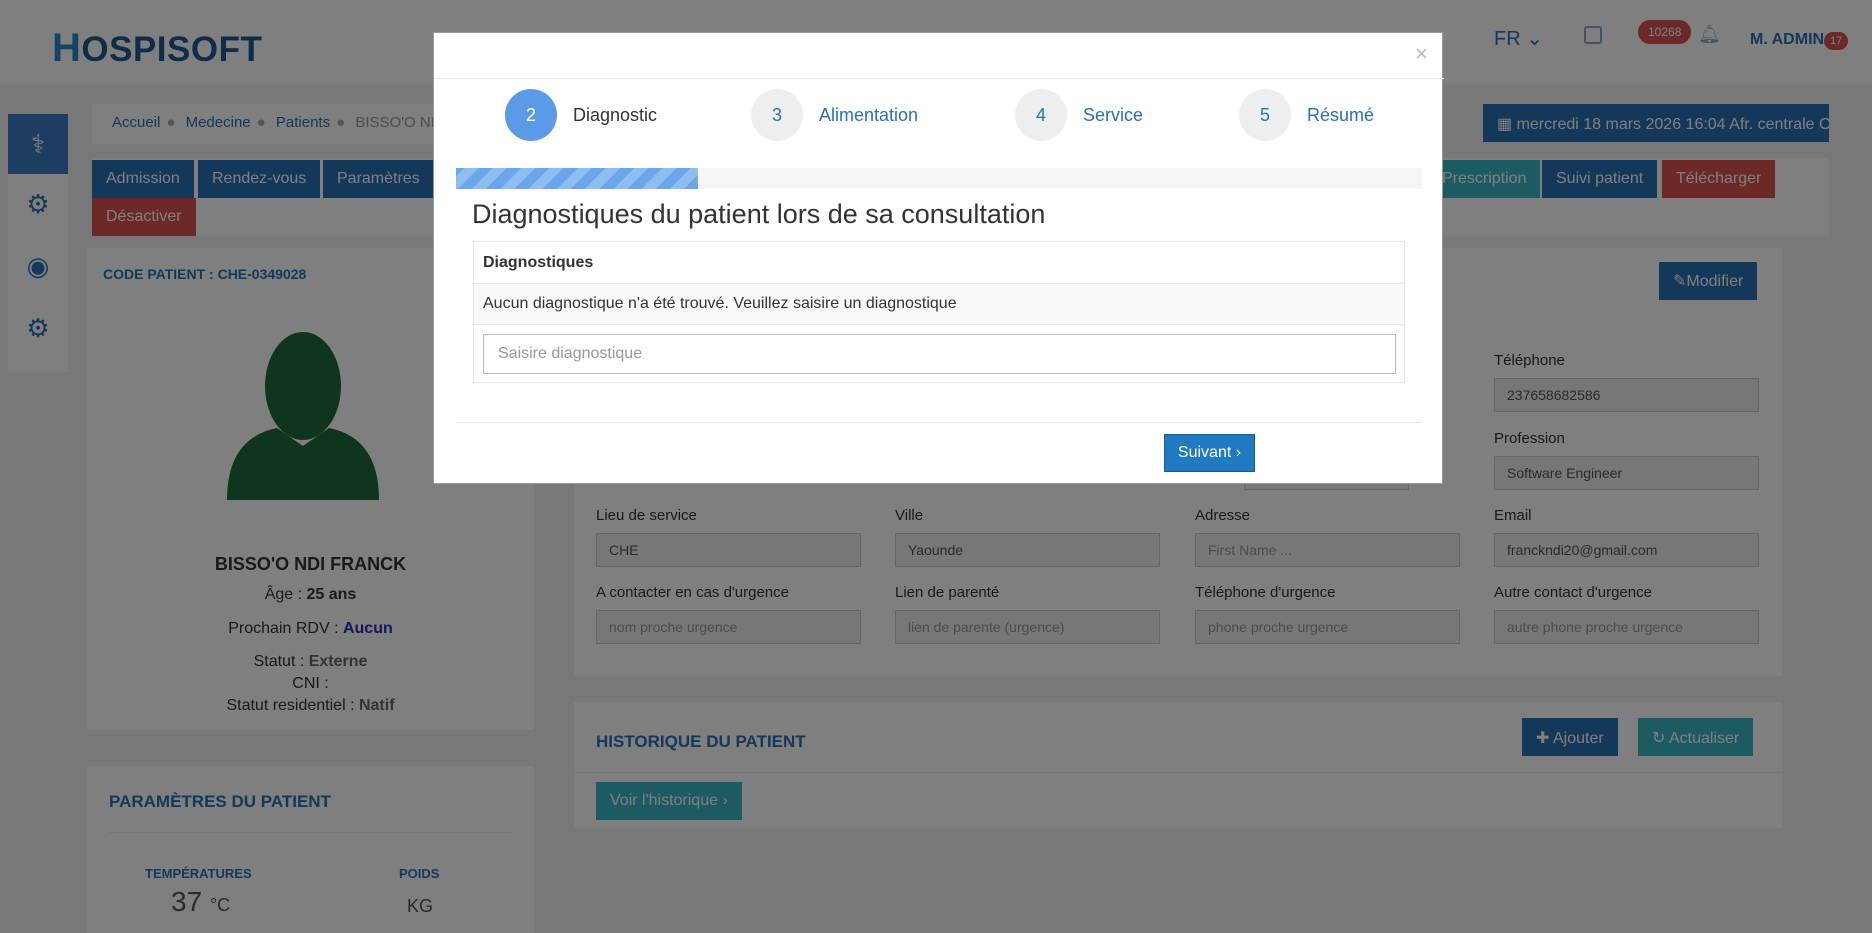 Image resolution: width=1872 pixels, height=933 pixels. I want to click on wizard-progress-bar, so click(939, 178).